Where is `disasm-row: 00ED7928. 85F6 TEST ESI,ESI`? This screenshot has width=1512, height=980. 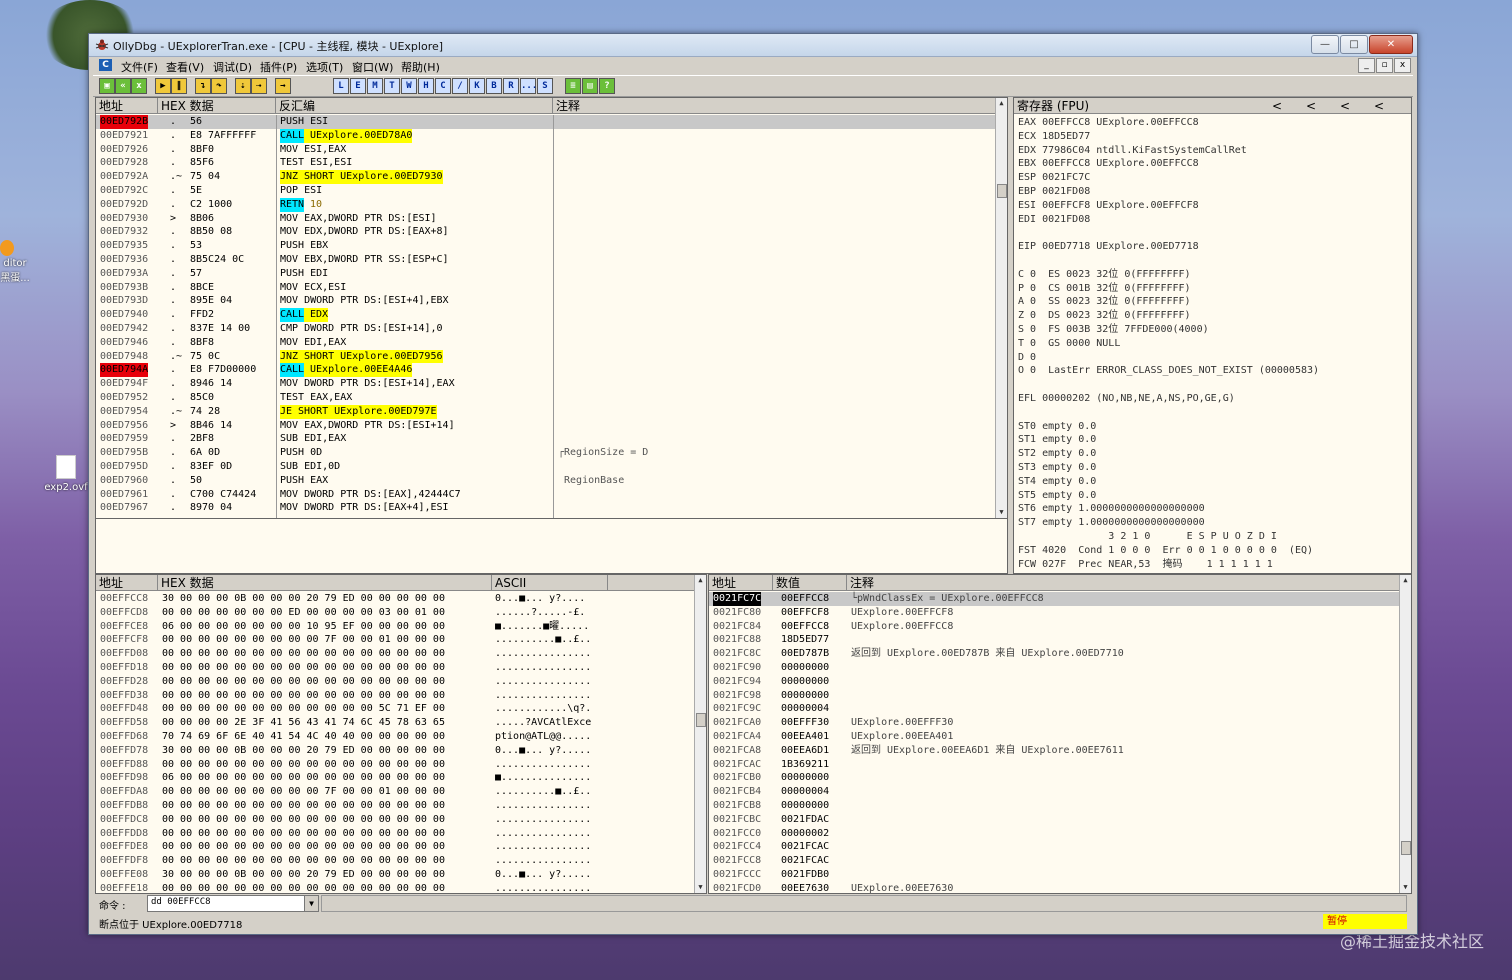 disasm-row: 00ED7928. 85F6 TEST ESI,ESI is located at coordinates (546, 163).